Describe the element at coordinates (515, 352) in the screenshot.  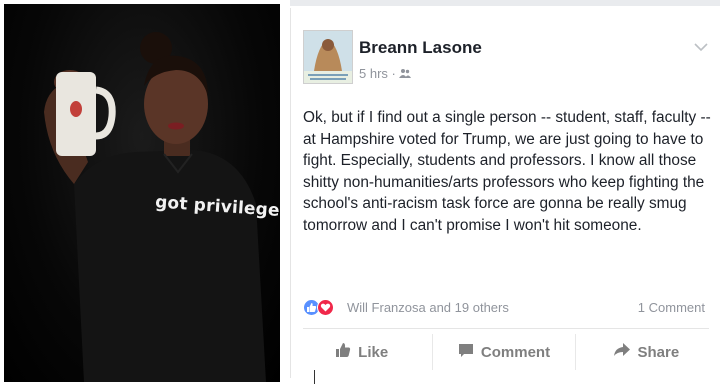
I see `comment-label: Comment` at that location.